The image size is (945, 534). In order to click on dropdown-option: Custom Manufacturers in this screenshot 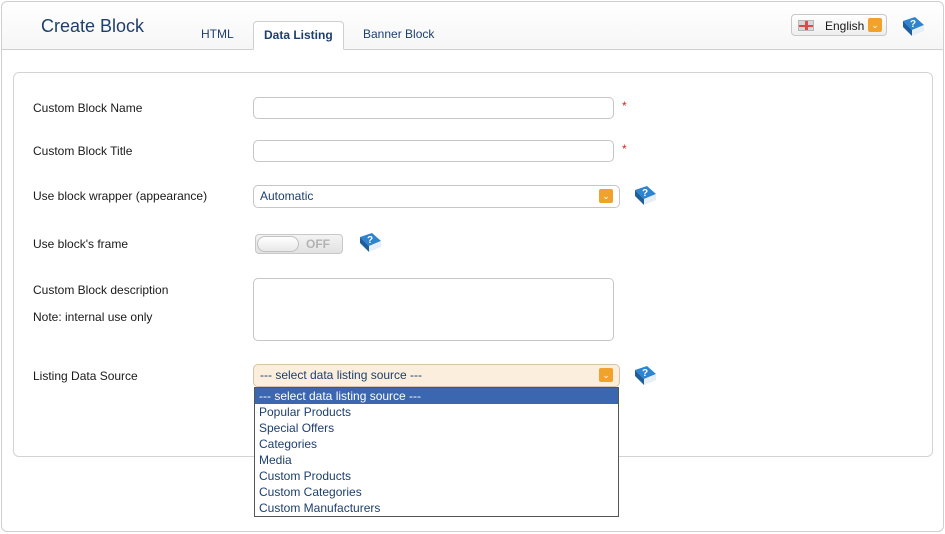, I will do `click(436, 508)`.